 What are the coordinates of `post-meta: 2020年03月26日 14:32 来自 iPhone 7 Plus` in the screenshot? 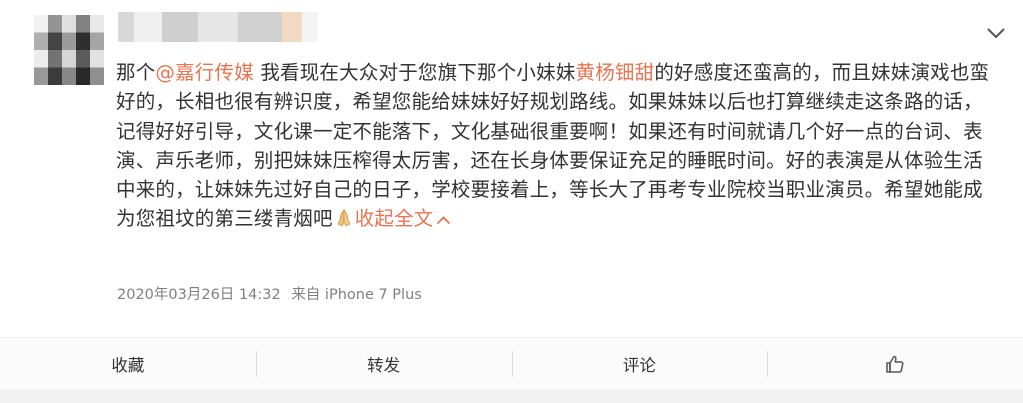 It's located at (269, 293).